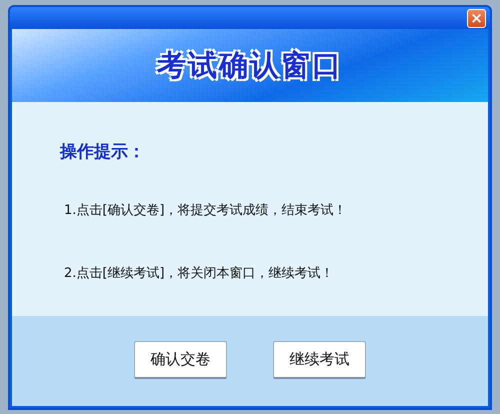  Describe the element at coordinates (180, 360) in the screenshot. I see `submit-button: 确认交卷` at that location.